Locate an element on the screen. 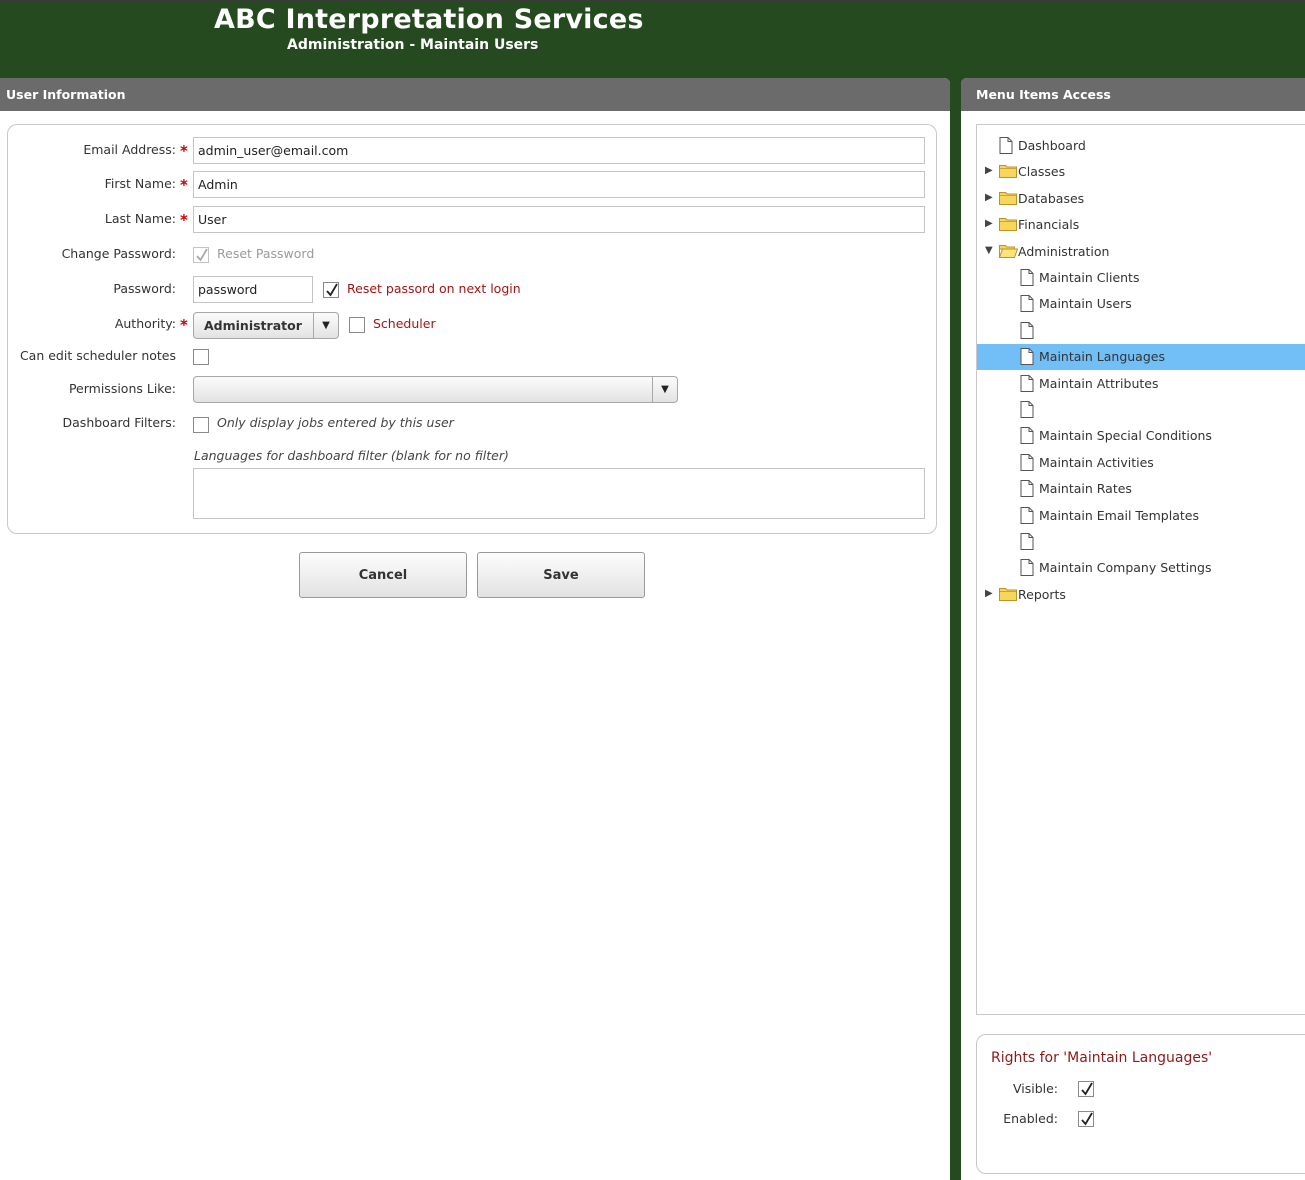 This screenshot has width=1305, height=1180. save-button: Save is located at coordinates (561, 575).